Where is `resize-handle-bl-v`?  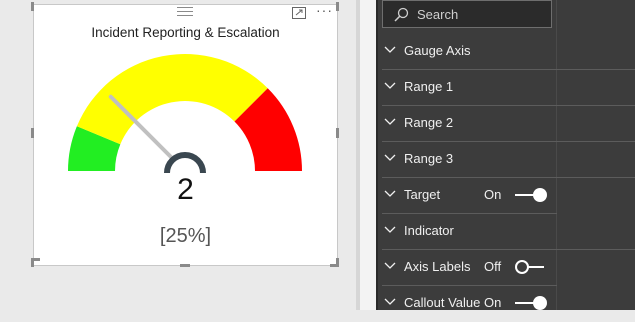
resize-handle-bl-v is located at coordinates (32, 262).